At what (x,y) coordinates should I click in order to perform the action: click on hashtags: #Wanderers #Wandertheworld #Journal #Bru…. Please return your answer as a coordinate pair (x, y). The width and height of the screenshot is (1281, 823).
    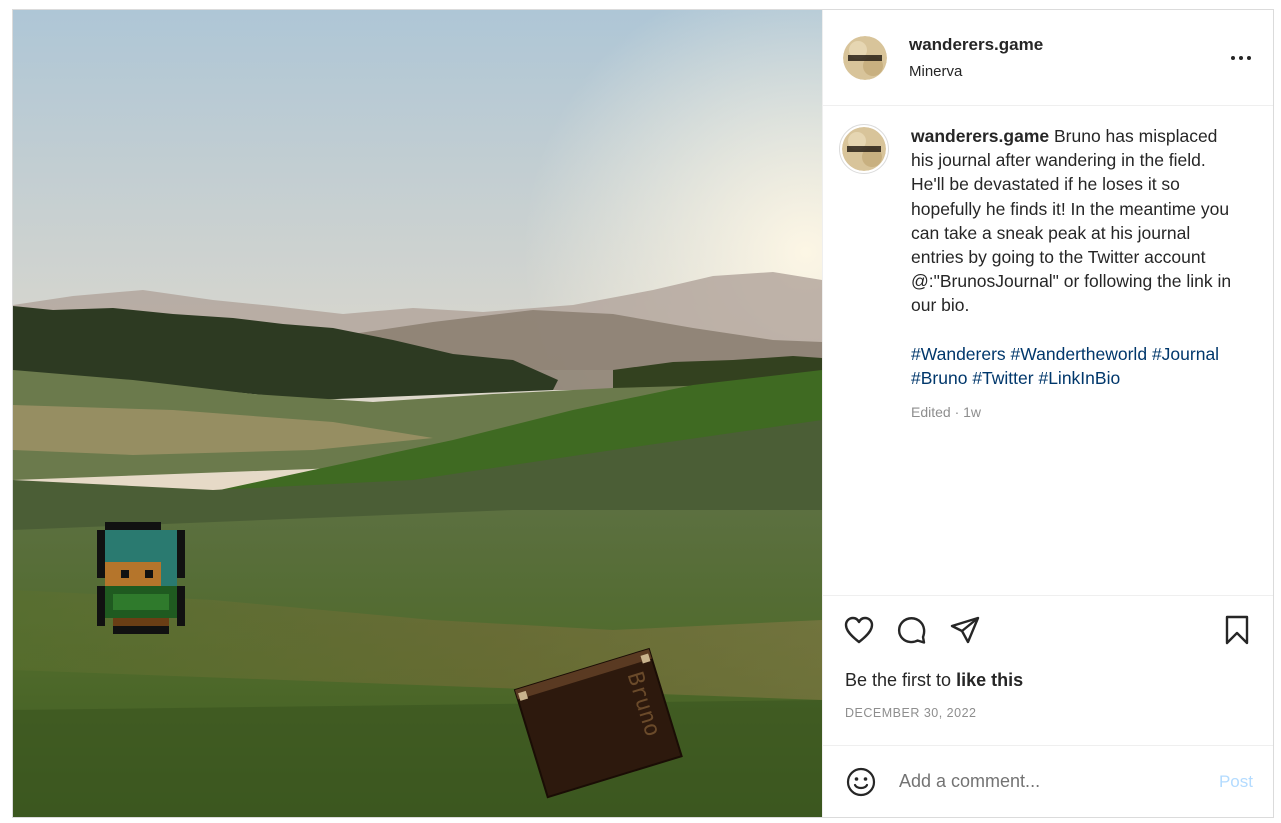
    Looking at the image, I should click on (1076, 366).